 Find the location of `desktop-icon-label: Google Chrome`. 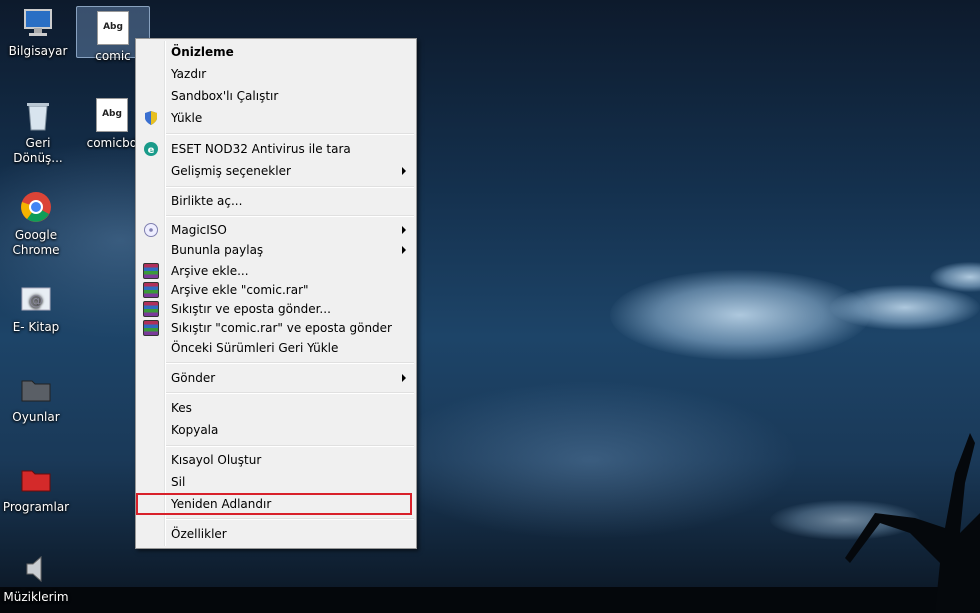

desktop-icon-label: Google Chrome is located at coordinates (36, 242).